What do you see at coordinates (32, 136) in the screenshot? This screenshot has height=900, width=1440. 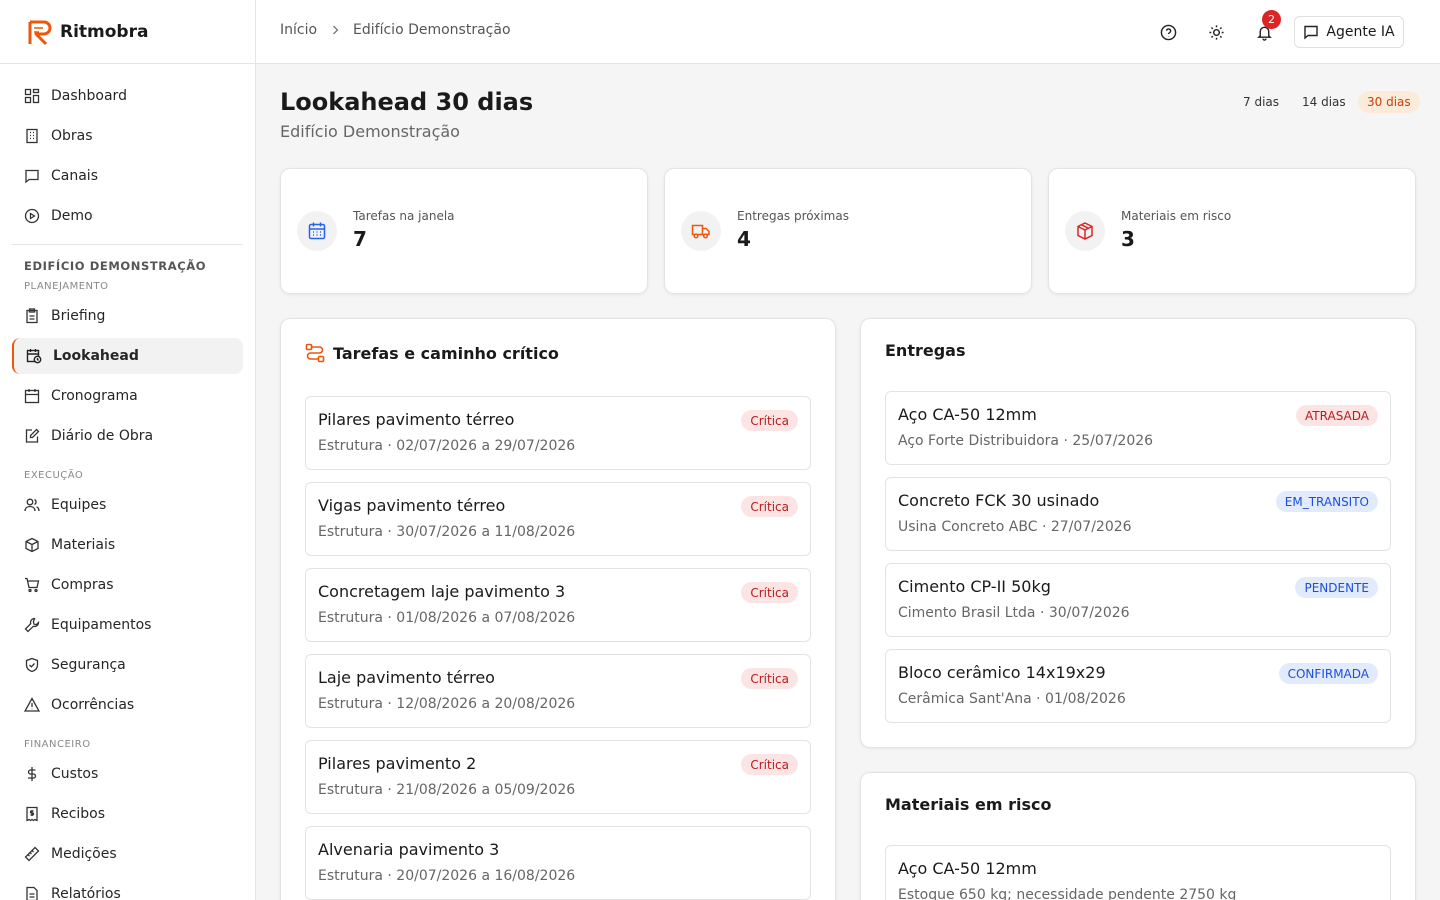 I see `building-icon` at bounding box center [32, 136].